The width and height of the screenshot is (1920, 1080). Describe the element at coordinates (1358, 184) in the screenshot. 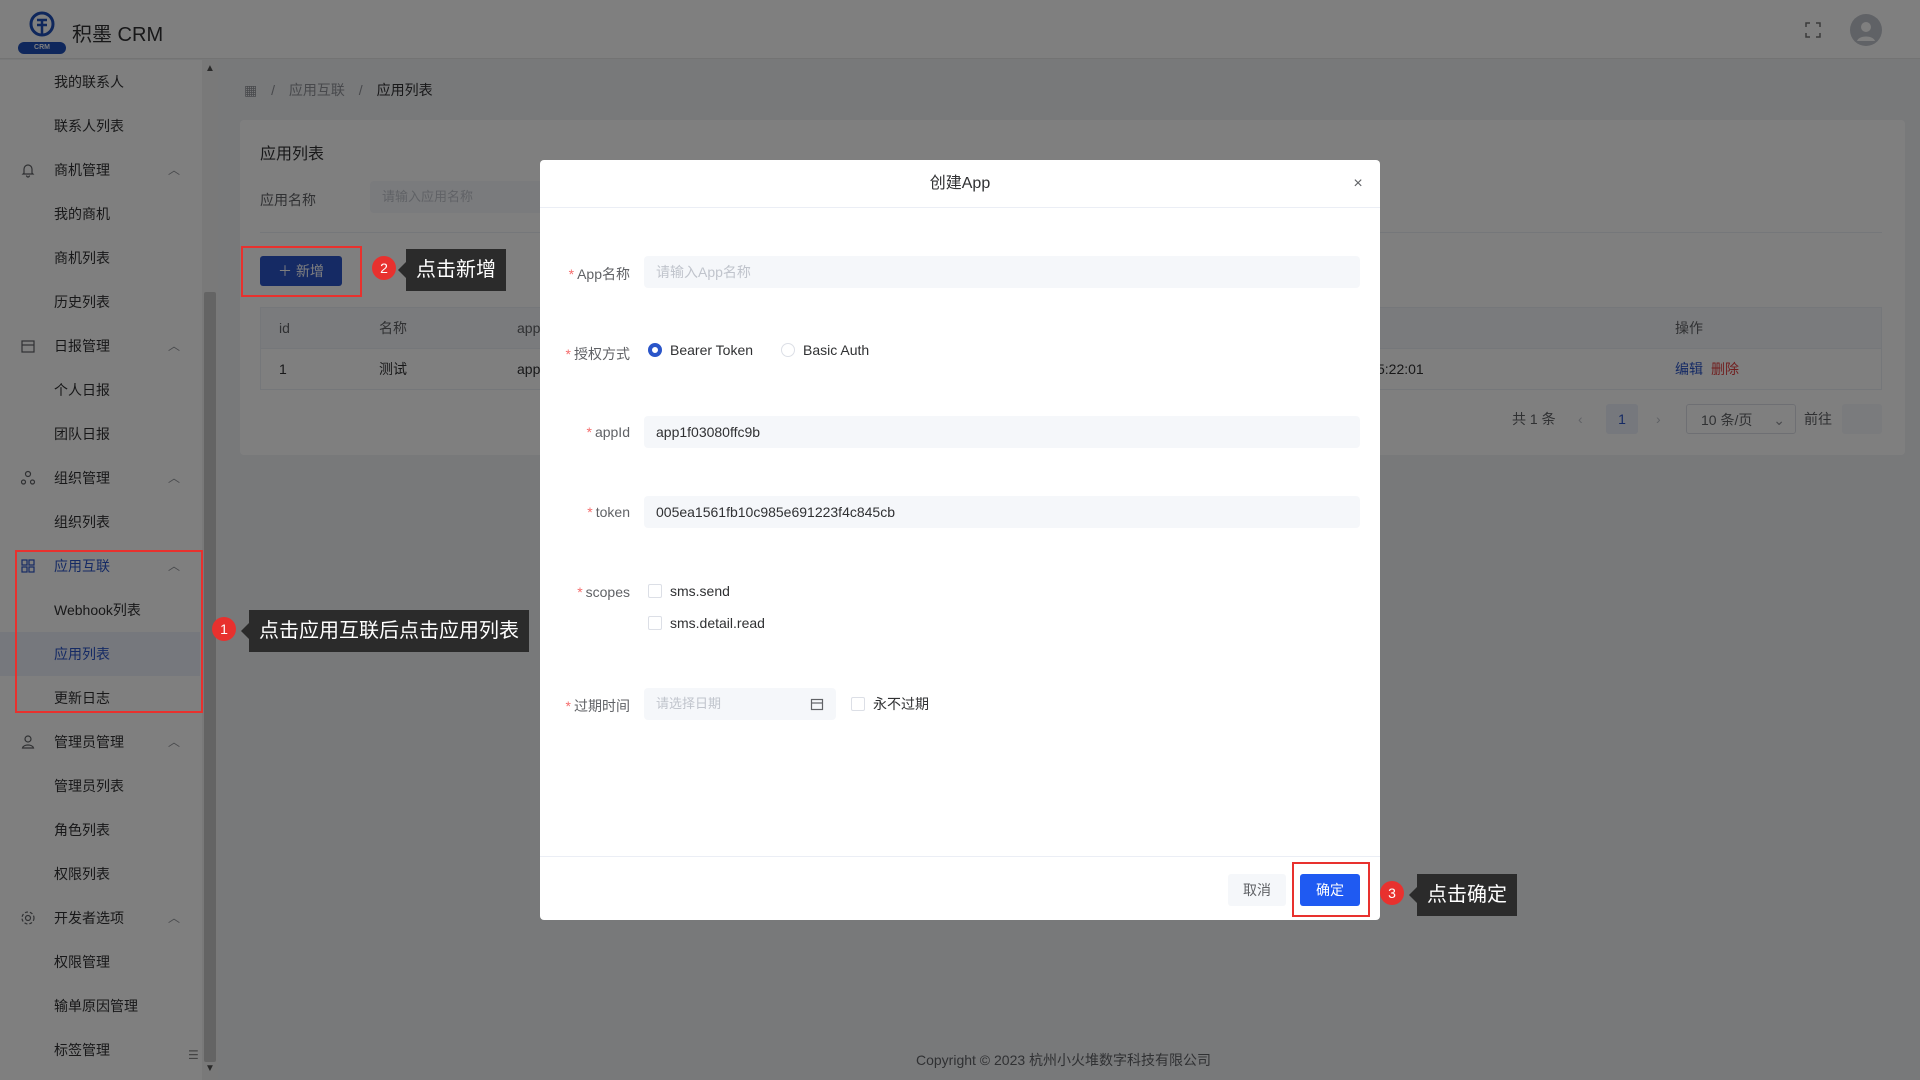

I see `close-icon: ×` at that location.